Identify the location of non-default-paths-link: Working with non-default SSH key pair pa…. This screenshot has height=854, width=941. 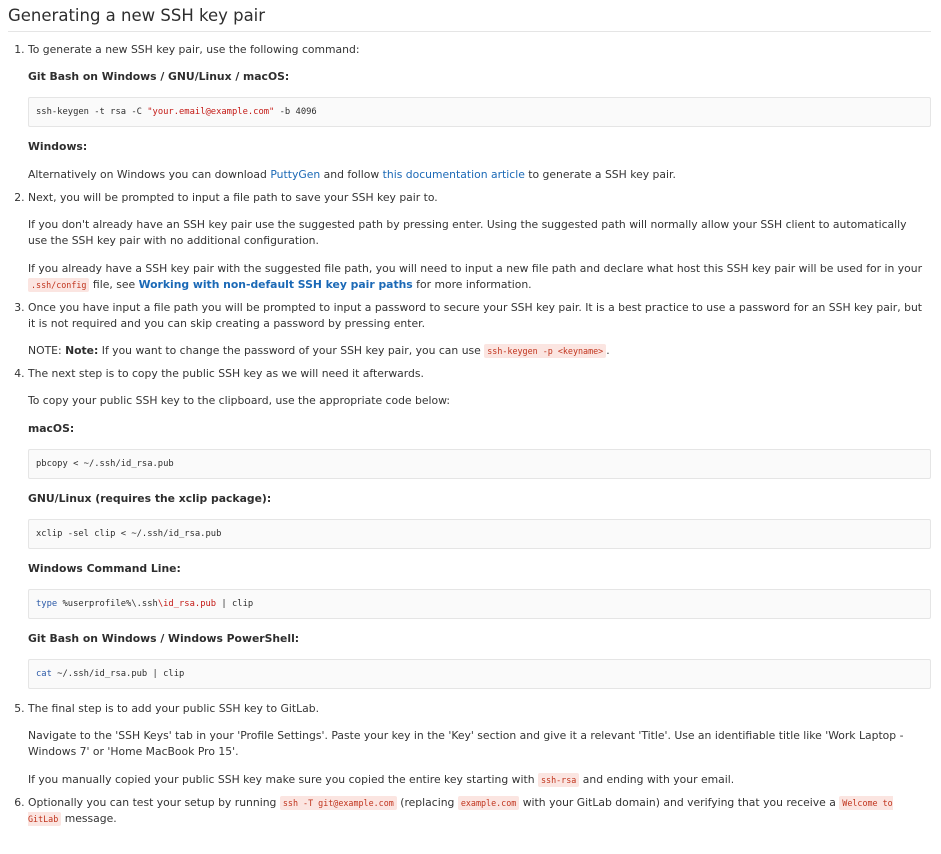
(276, 284).